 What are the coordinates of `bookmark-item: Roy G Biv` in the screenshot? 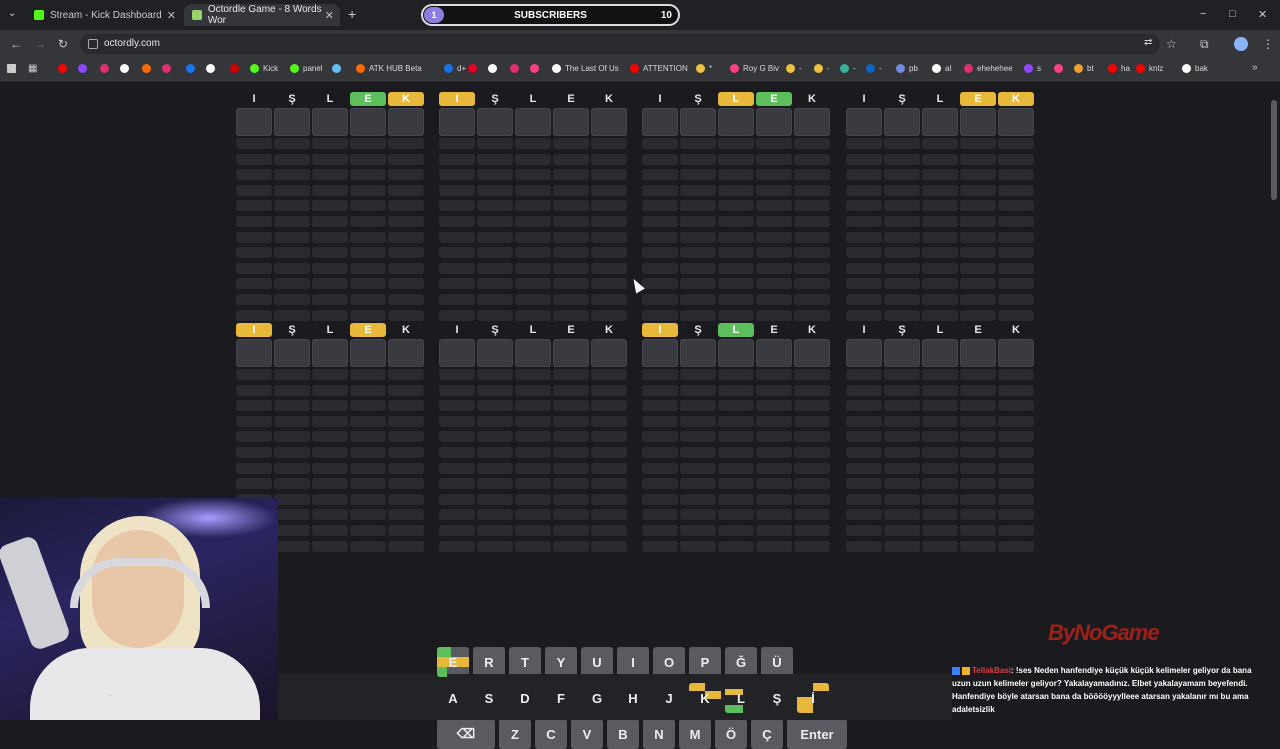 It's located at (754, 68).